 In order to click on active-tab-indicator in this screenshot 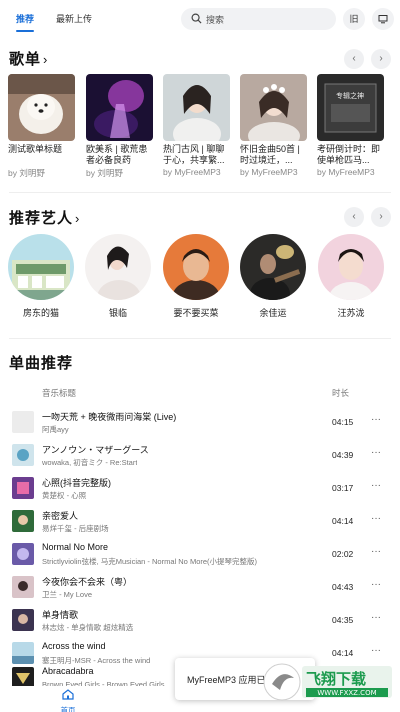, I will do `click(25, 31)`.